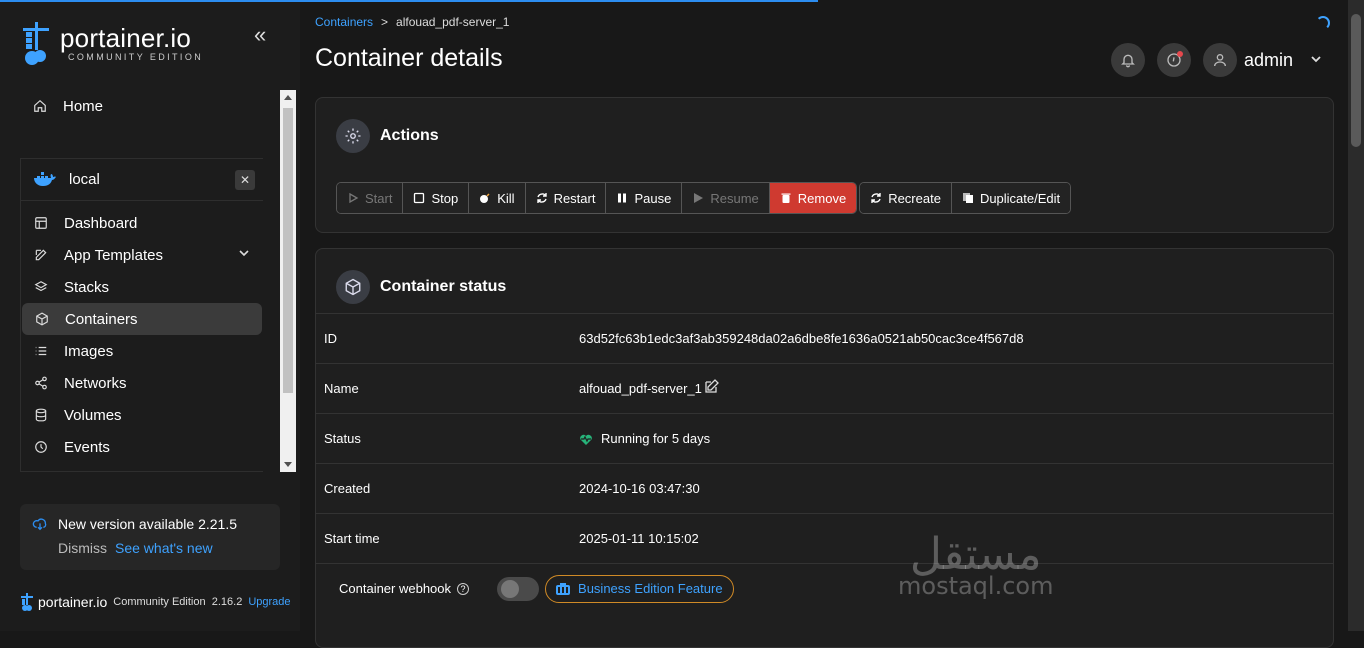 The width and height of the screenshot is (1364, 648). I want to click on actions-title: Actions, so click(409, 135).